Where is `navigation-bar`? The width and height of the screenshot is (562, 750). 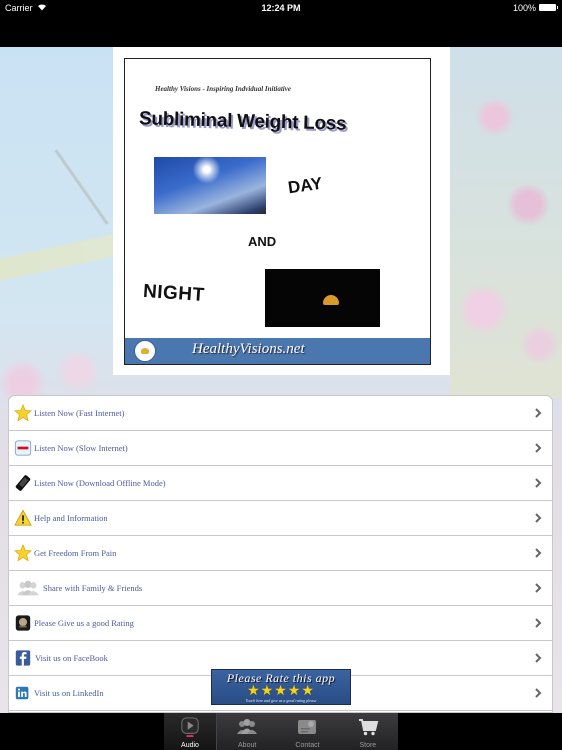 navigation-bar is located at coordinates (281, 31).